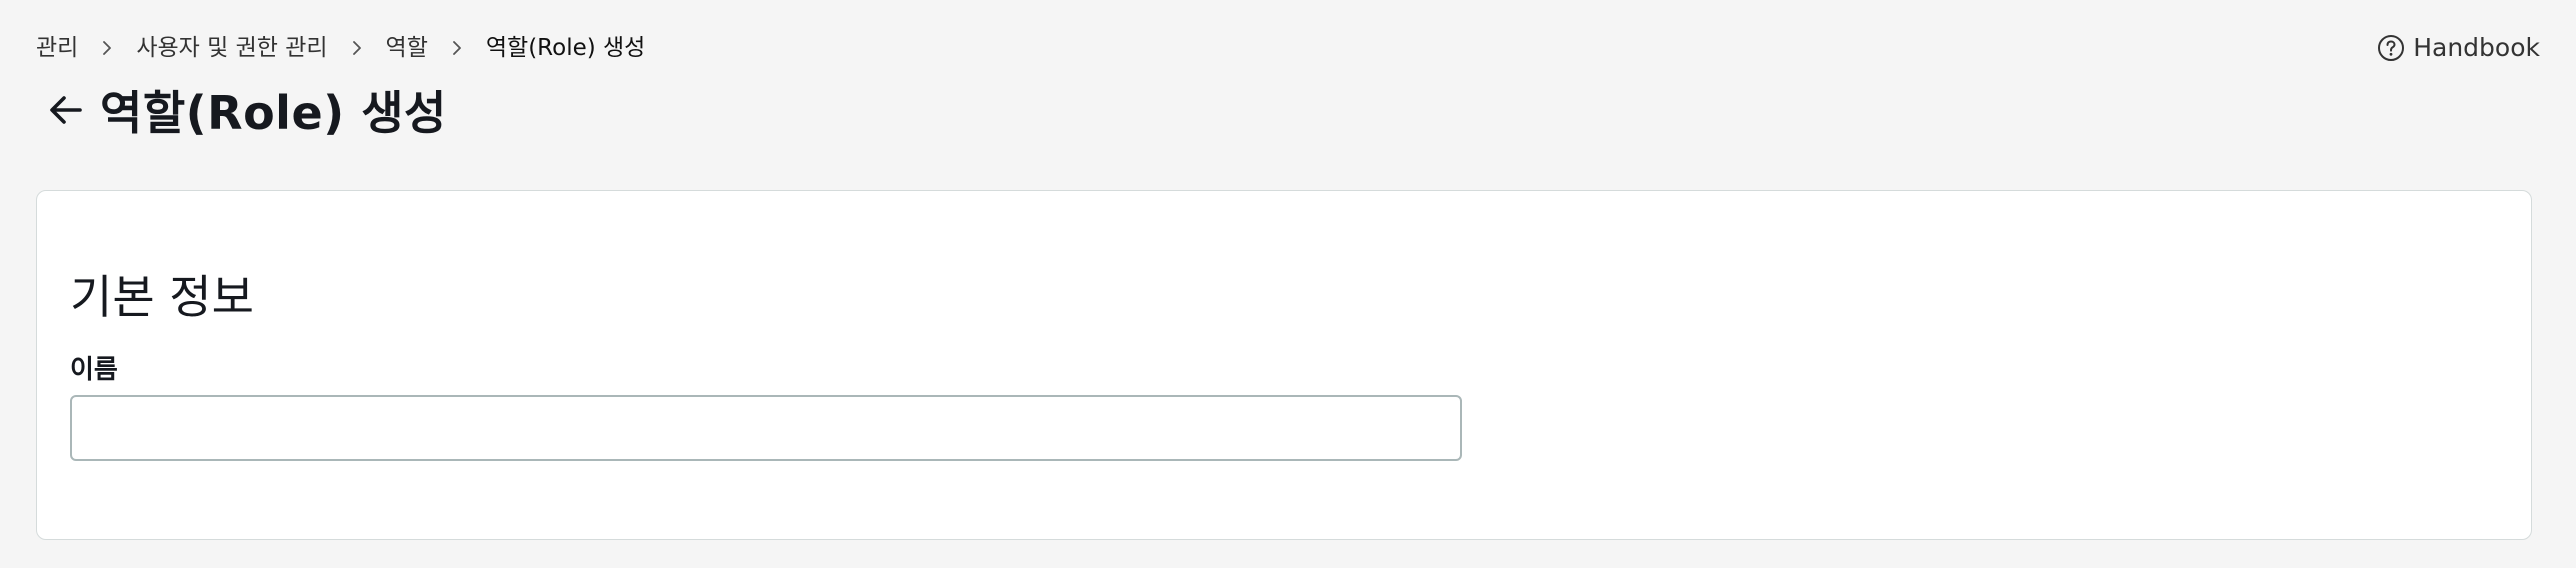  I want to click on breadcrumb: 관리 사용자 및 권한 관리 역할 역할(Role) 생성, so click(1288, 48).